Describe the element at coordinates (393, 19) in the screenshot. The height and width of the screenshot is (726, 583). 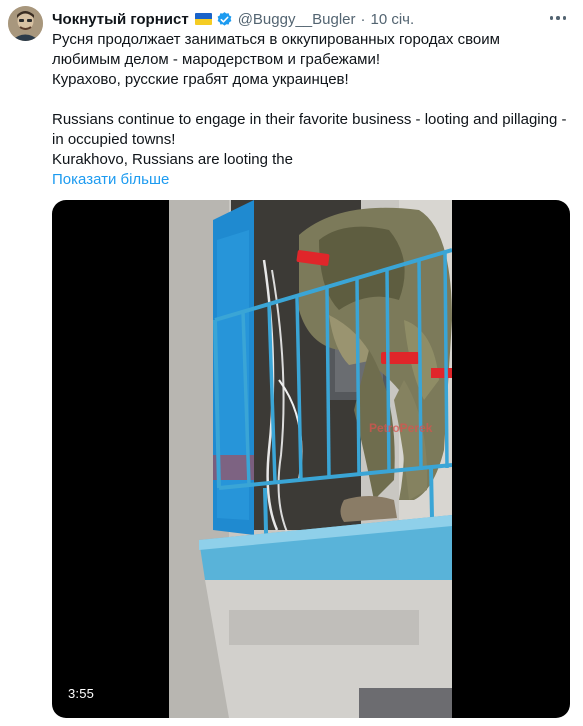
I see `timestamp: 10 січ.` at that location.